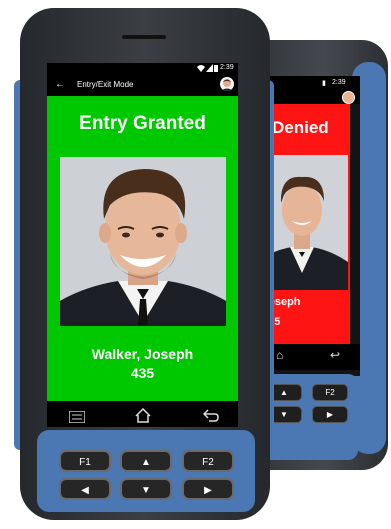 Image resolution: width=391 pixels, height=529 pixels. I want to click on f2-key: F2, so click(208, 461).